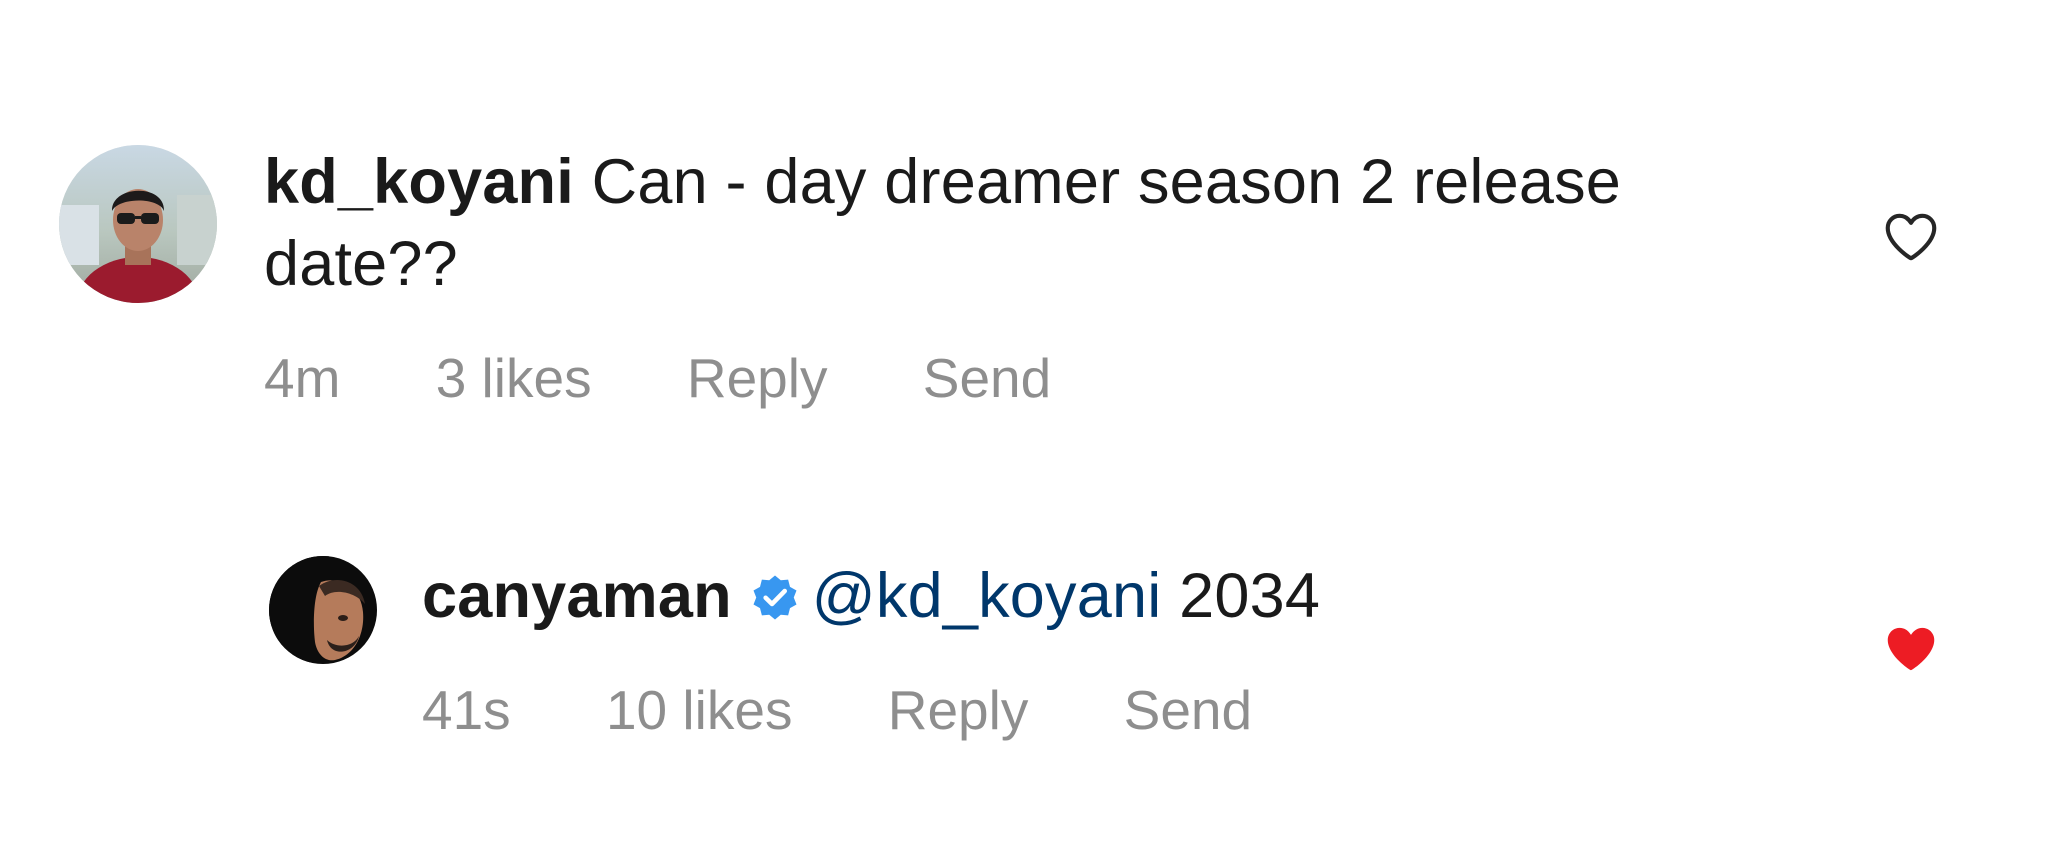  What do you see at coordinates (1241, 596) in the screenshot?
I see `comment-body: 2034` at bounding box center [1241, 596].